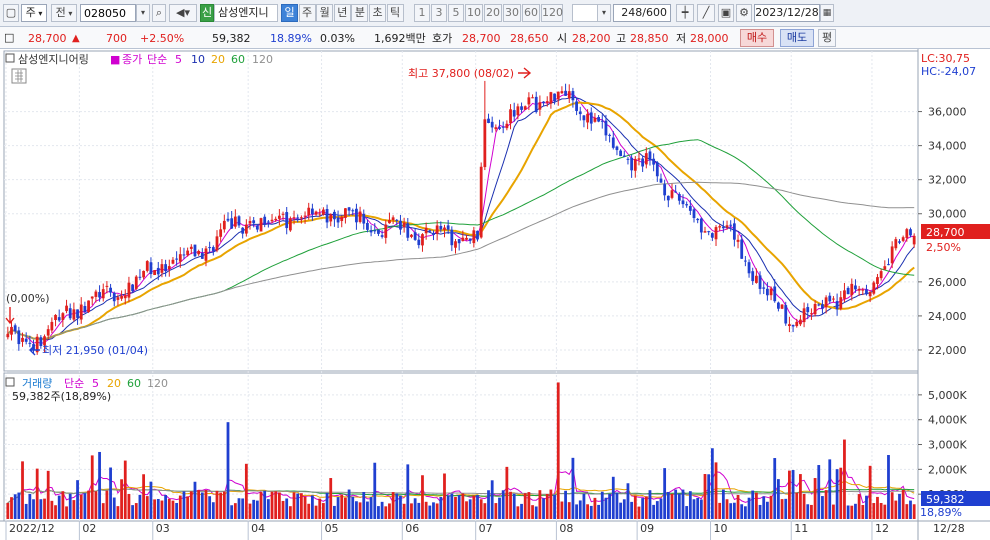  What do you see at coordinates (642, 13) in the screenshot?
I see `data-count-field: 248/600` at bounding box center [642, 13].